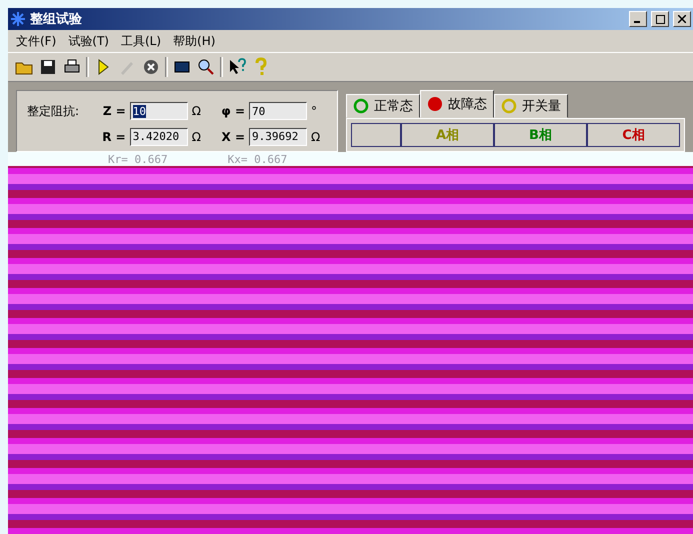  I want to click on disk-button, so click(48, 67).